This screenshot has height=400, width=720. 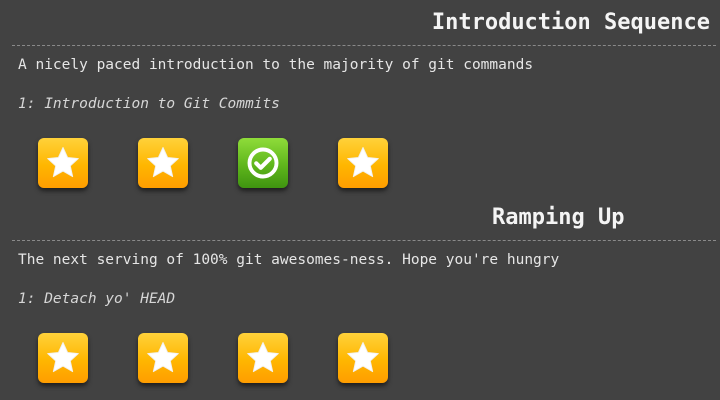 I want to click on sequence-title: Ramping Up, so click(x=558, y=217).